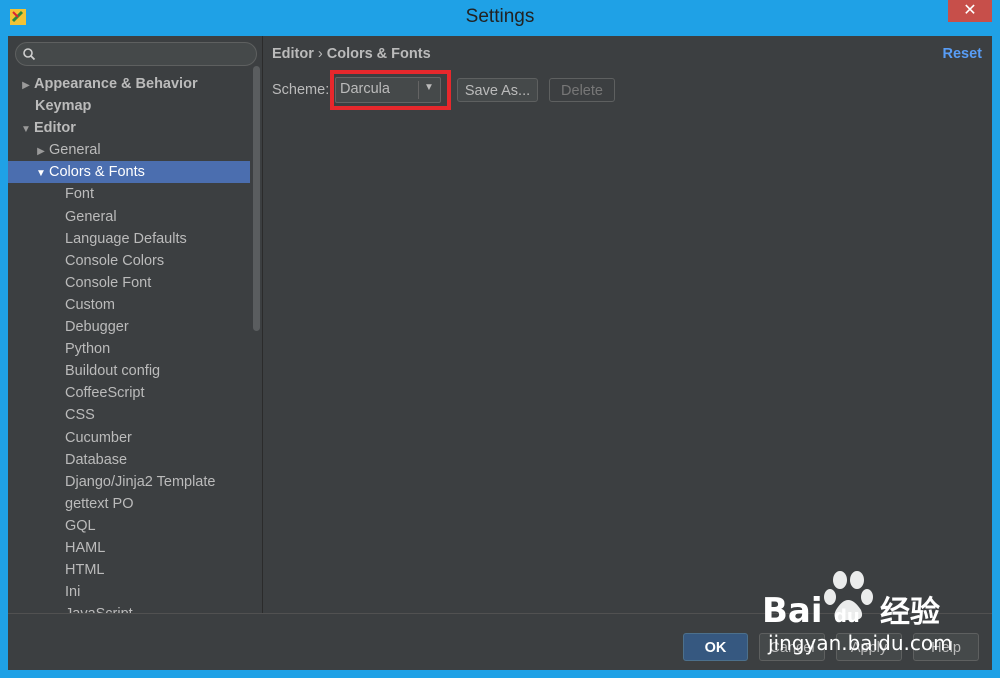 The image size is (1000, 678). Describe the element at coordinates (129, 415) in the screenshot. I see `sidebar-item-css: CSS` at that location.